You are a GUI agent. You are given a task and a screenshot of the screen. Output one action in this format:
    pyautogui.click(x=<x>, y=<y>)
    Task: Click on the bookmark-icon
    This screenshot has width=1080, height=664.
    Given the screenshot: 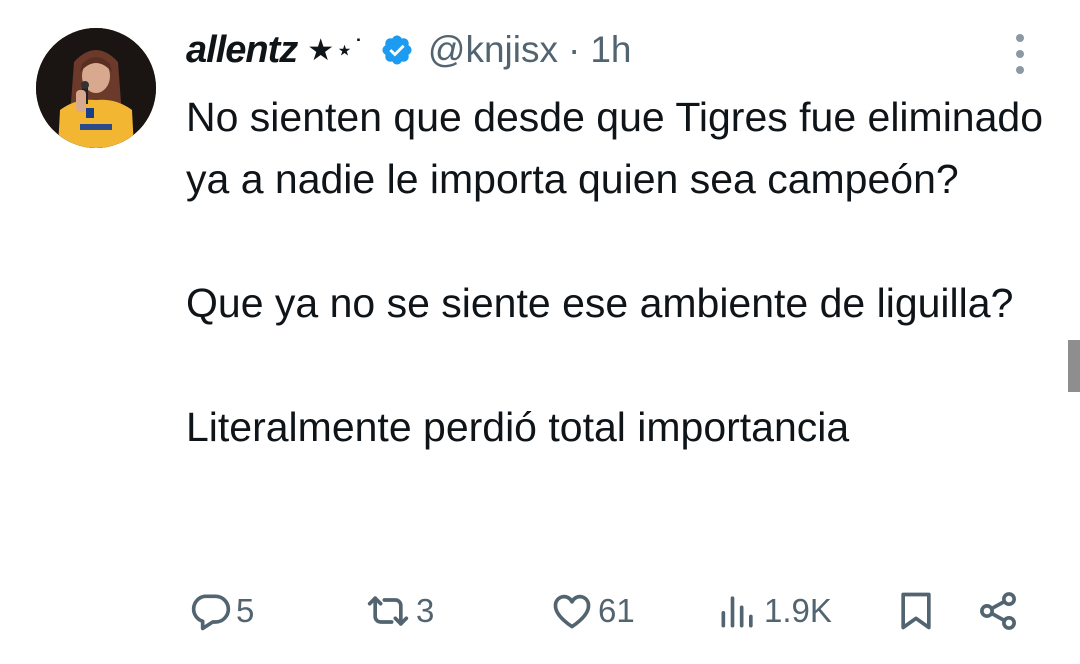 What is the action you would take?
    pyautogui.click(x=916, y=611)
    